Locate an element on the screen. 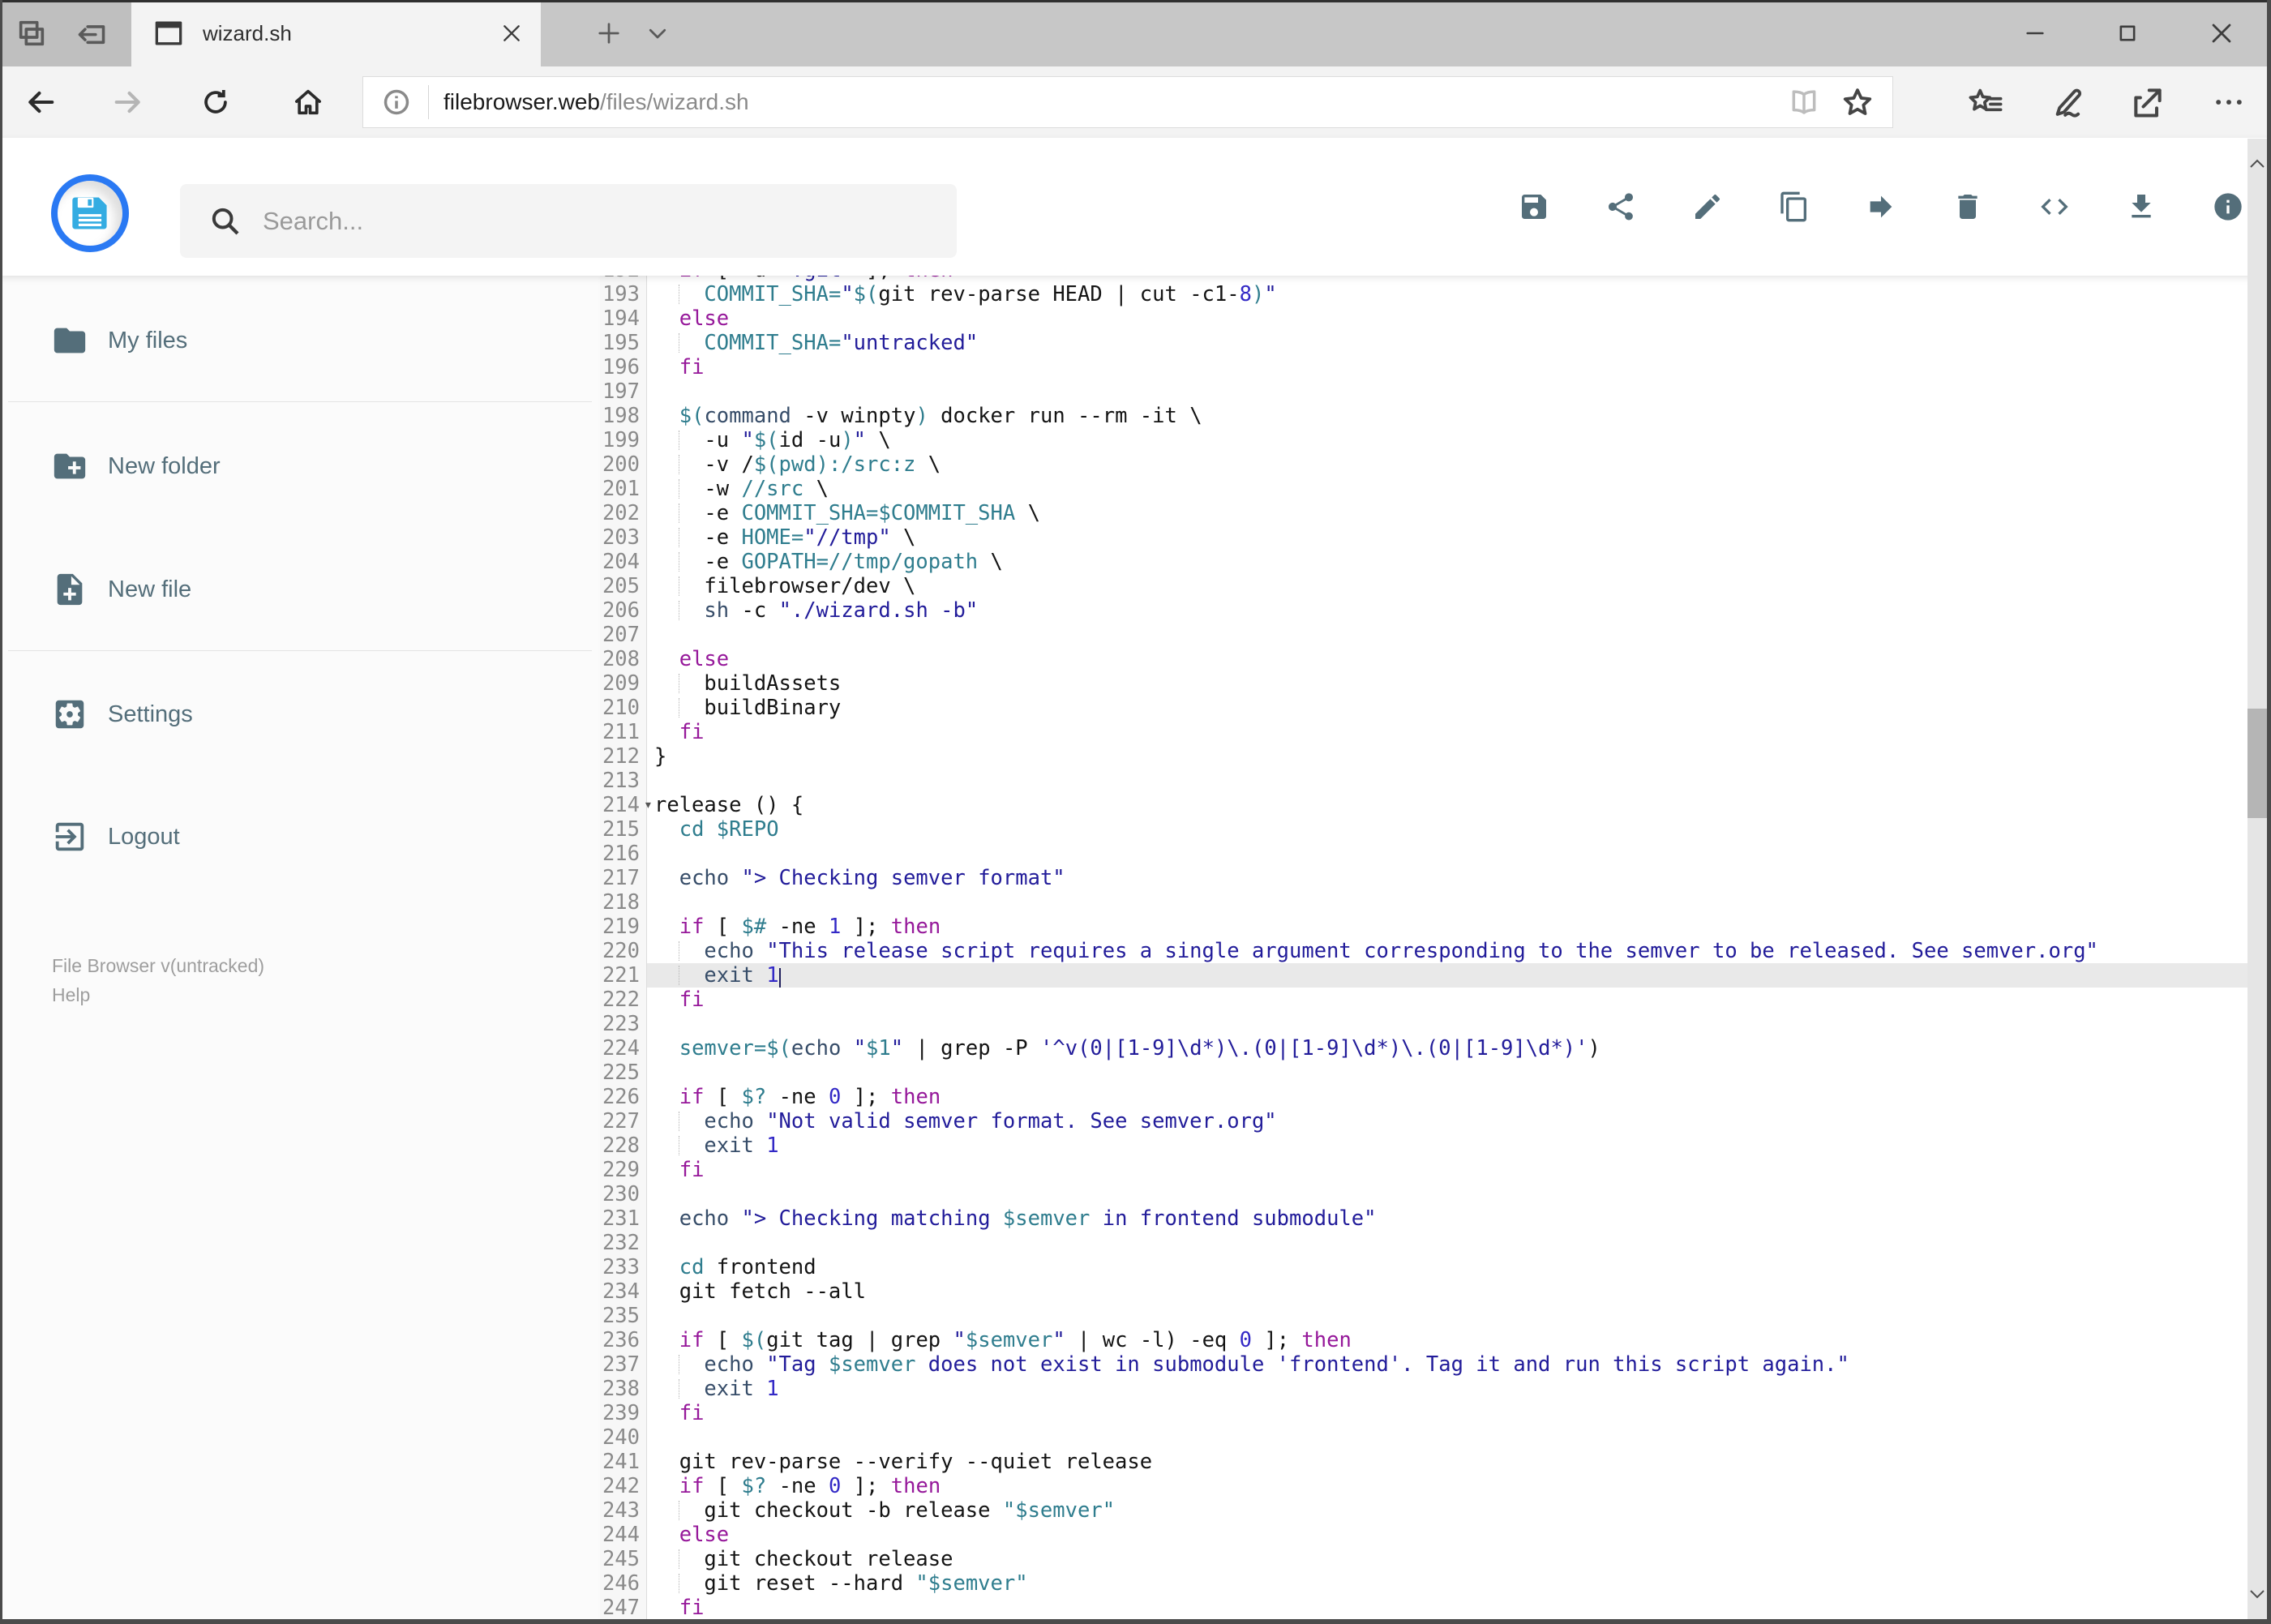 The height and width of the screenshot is (1624, 2271). code-line: 206 sh -c "./wizard.sh -b" is located at coordinates (1423, 611).